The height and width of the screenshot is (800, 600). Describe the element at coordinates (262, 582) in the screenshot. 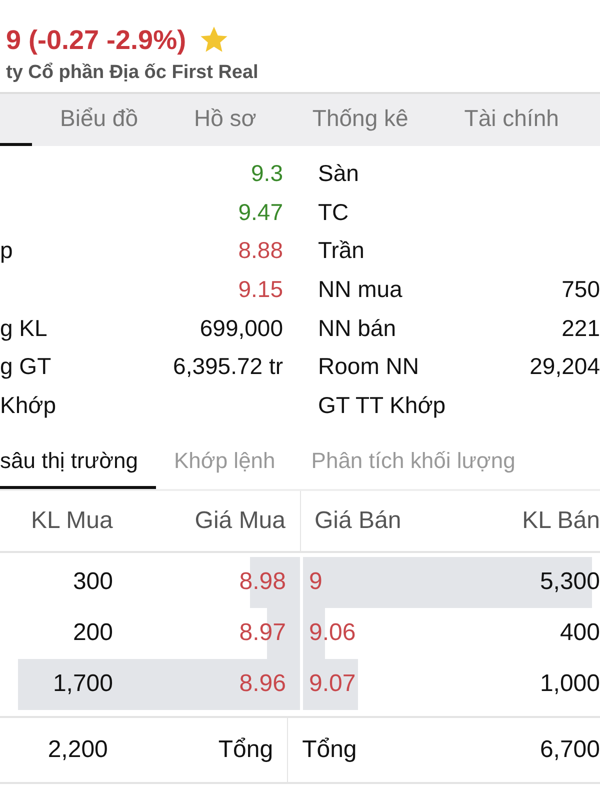

I see `table-cell: 8.98` at that location.